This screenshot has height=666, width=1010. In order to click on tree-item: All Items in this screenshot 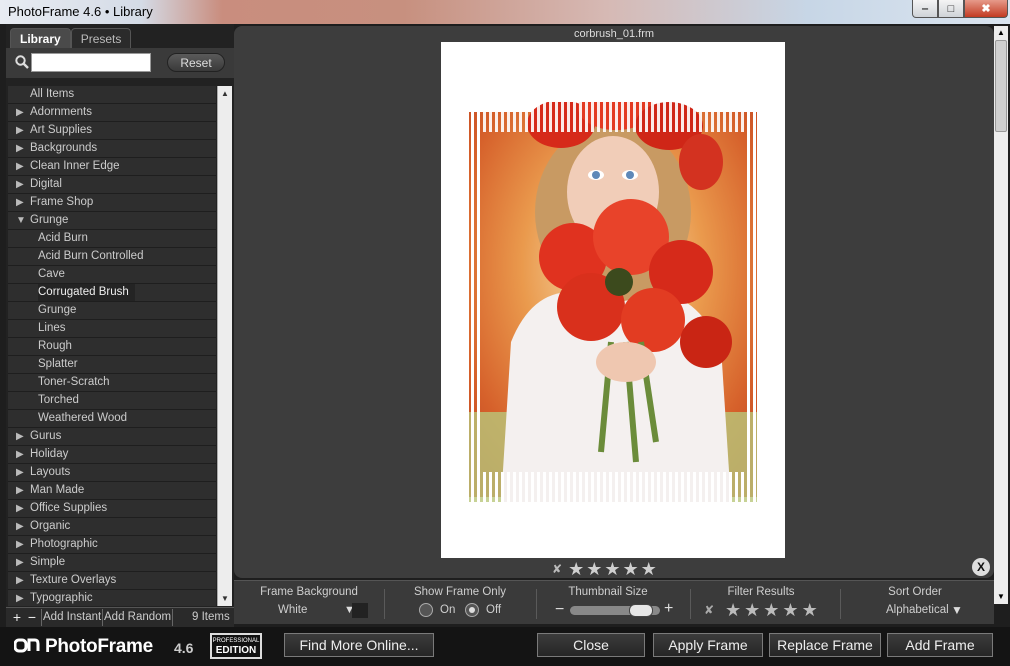, I will do `click(112, 95)`.